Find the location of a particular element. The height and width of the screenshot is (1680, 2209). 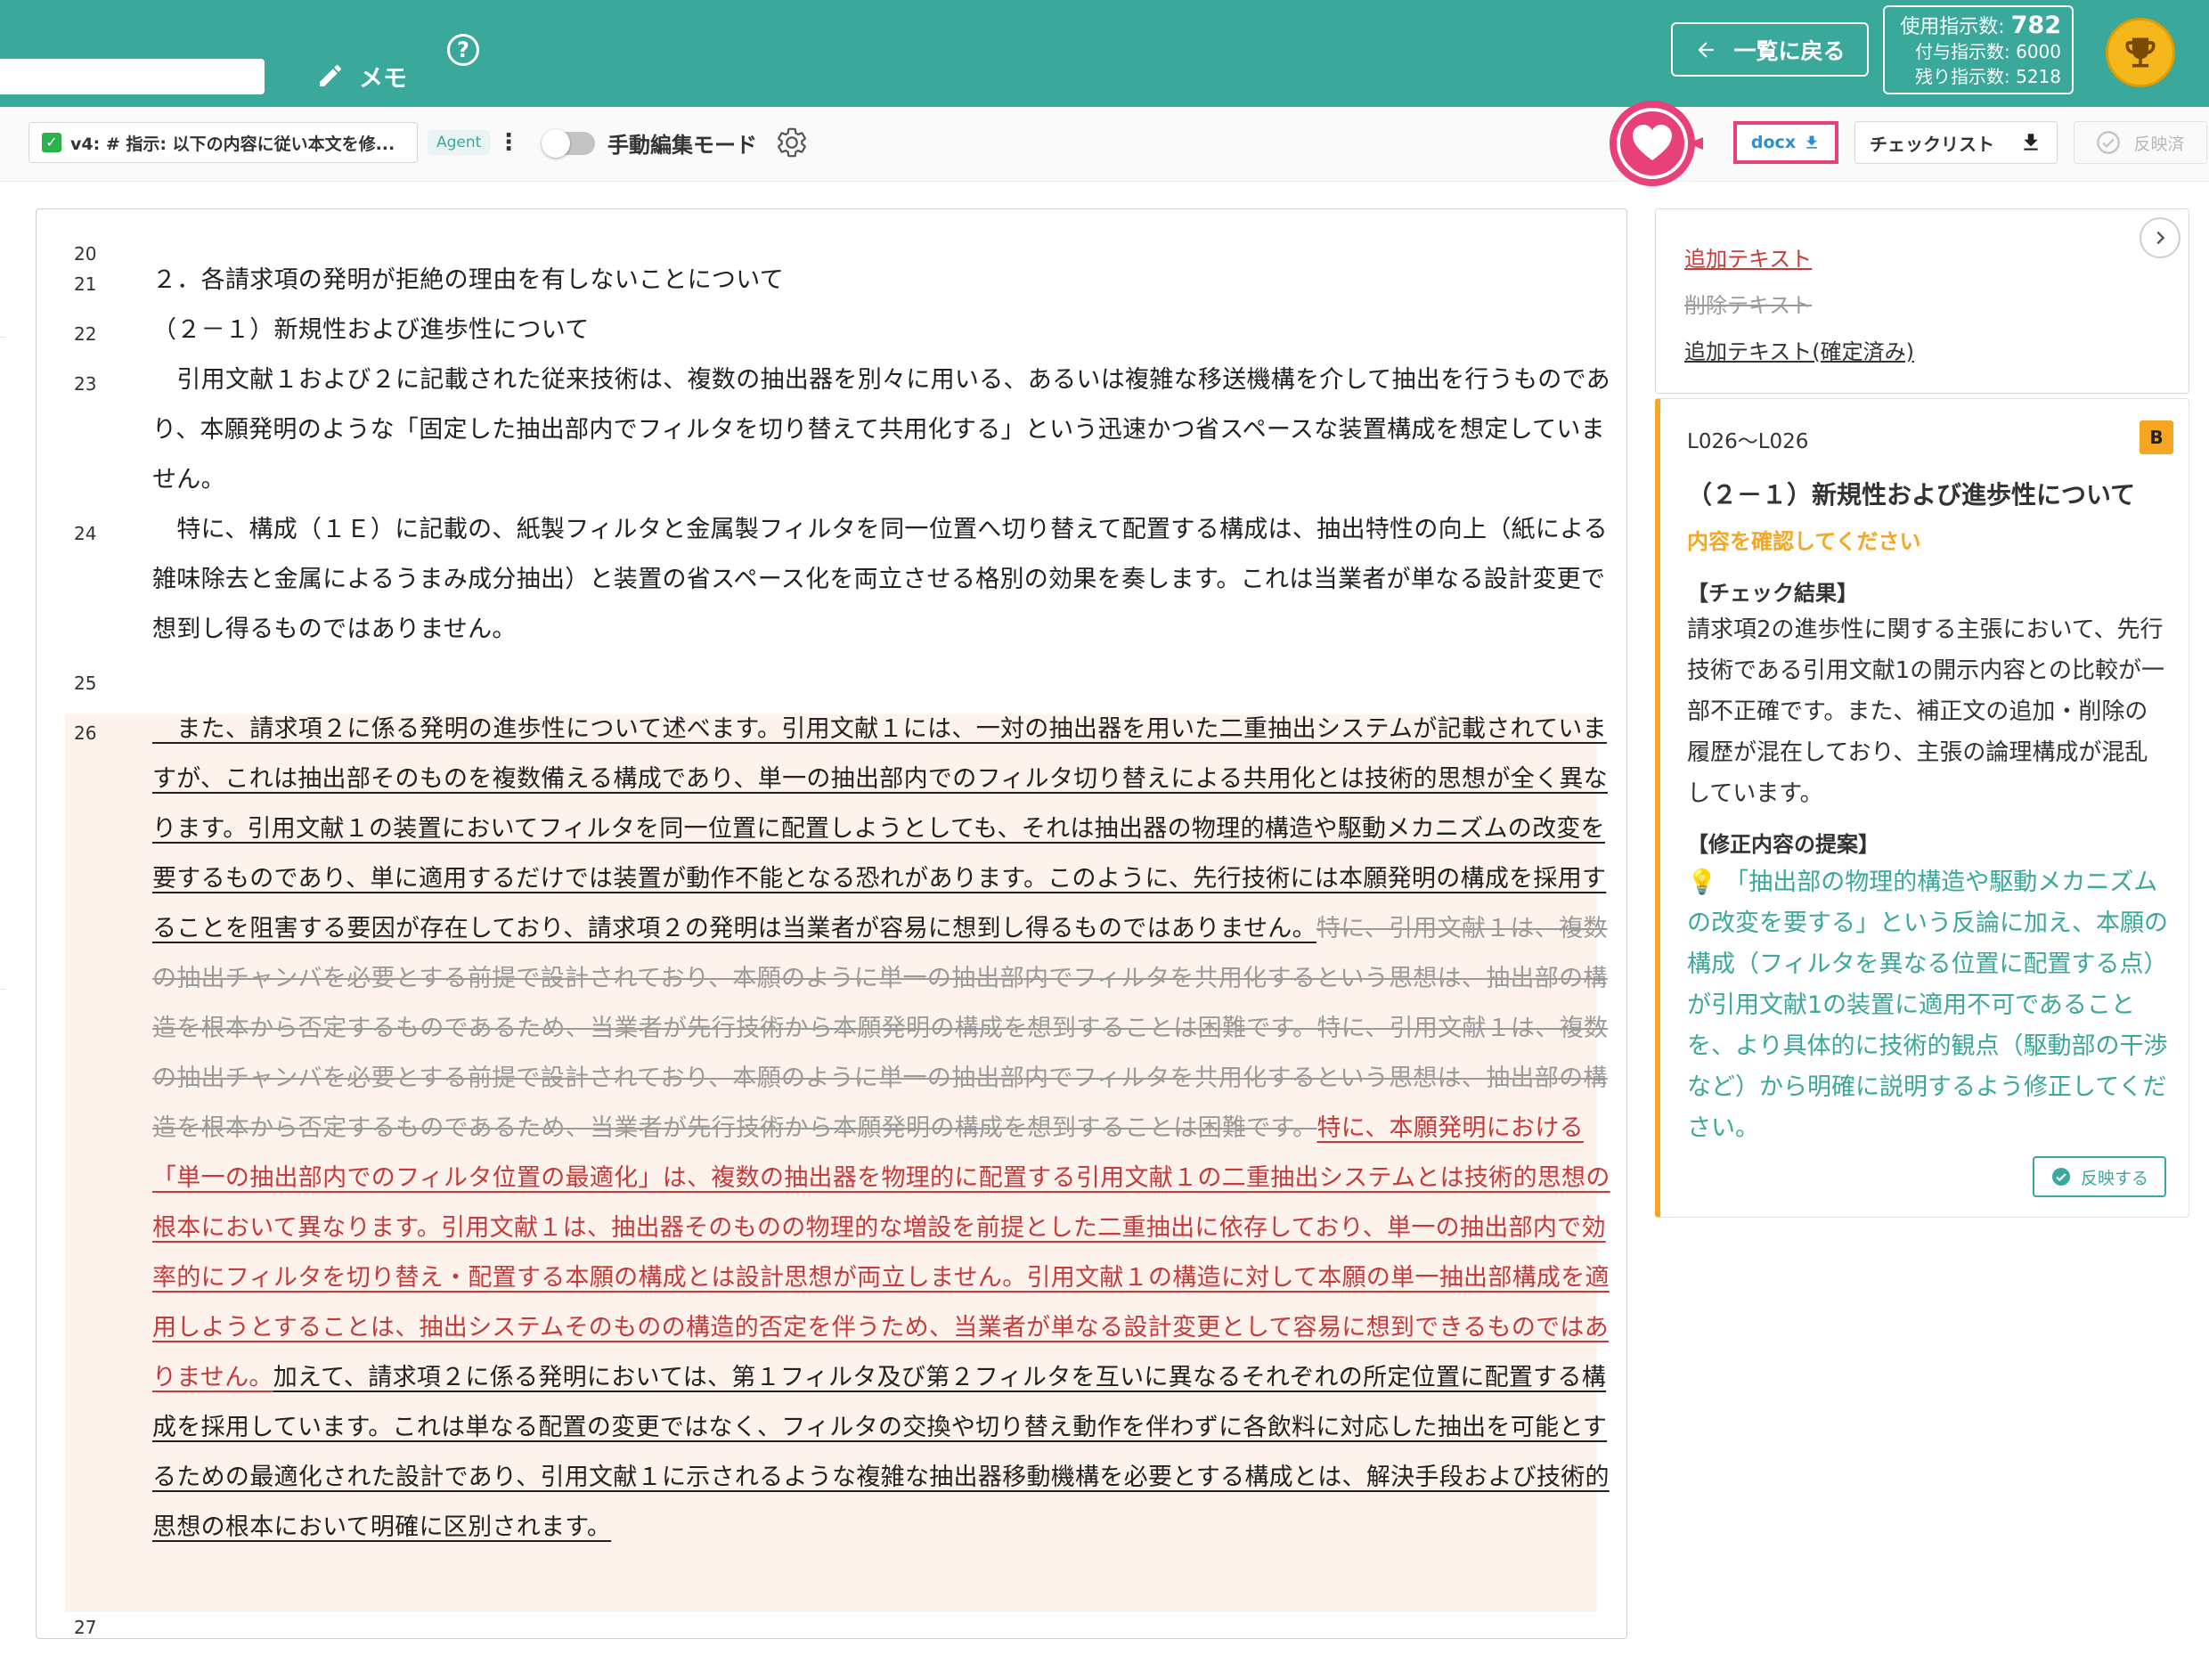

card-title: （２－１）新規性および進歩性について is located at coordinates (1911, 495).